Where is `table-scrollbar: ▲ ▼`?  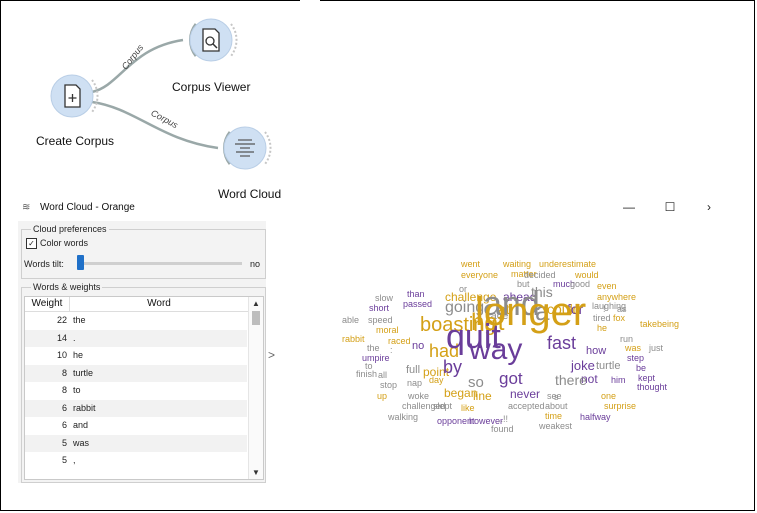 table-scrollbar: ▲ ▼ is located at coordinates (255, 388).